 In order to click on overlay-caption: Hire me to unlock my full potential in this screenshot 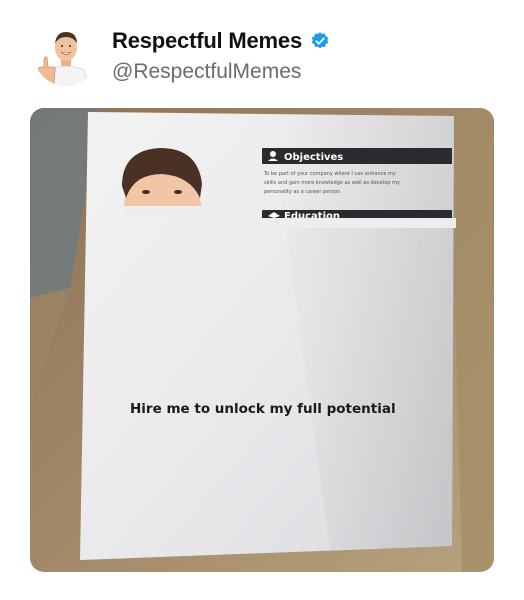, I will do `click(263, 409)`.